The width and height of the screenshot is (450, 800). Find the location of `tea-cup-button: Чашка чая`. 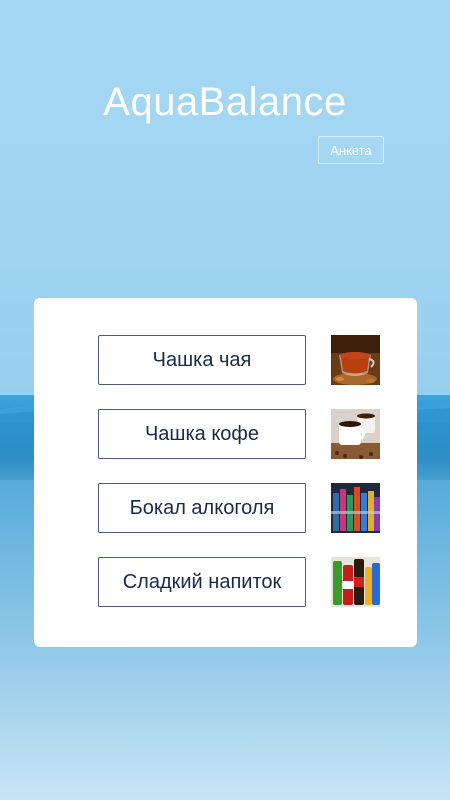

tea-cup-button: Чашка чая is located at coordinates (202, 360).